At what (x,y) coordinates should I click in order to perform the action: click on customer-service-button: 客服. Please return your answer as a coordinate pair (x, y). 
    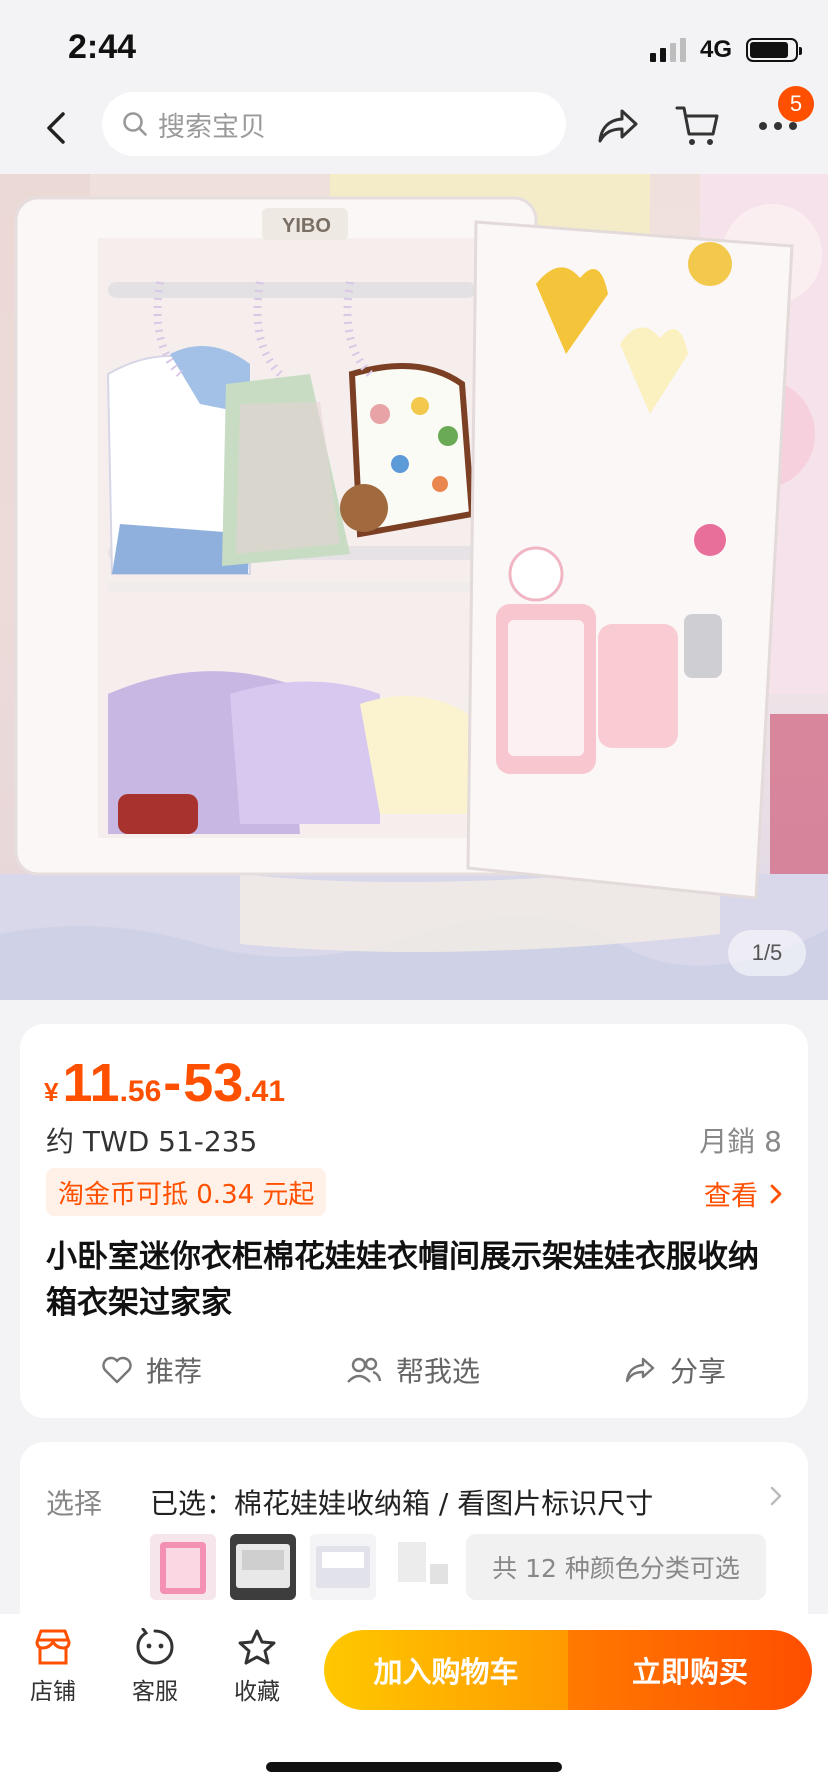
    Looking at the image, I should click on (155, 1667).